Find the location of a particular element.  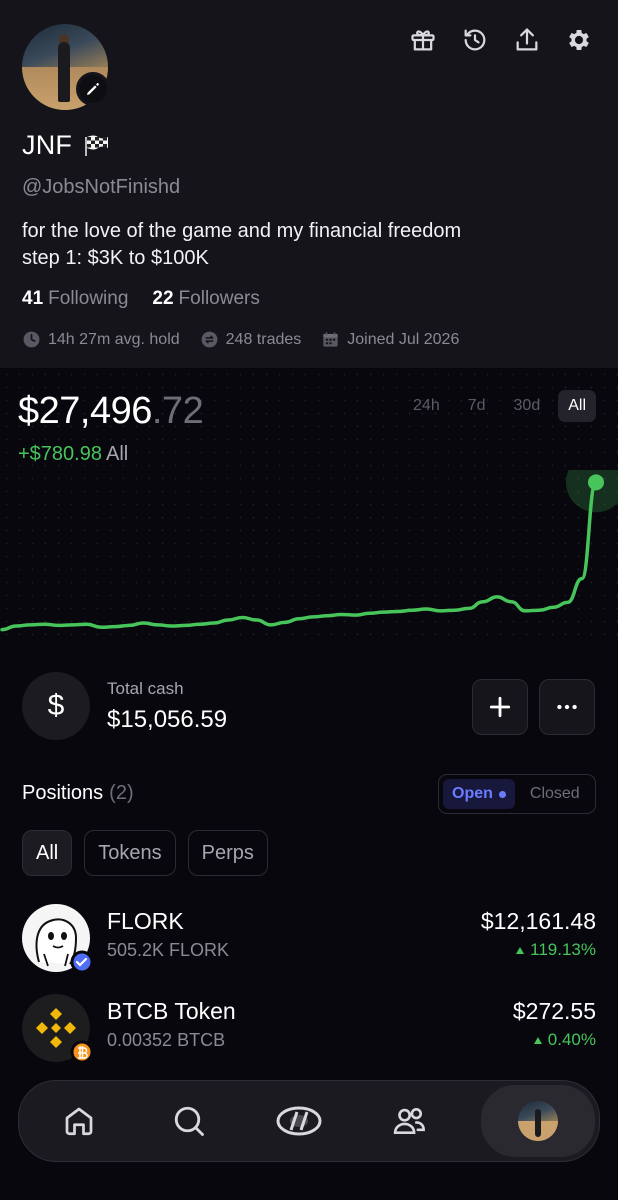

trades-stat: 248 trades is located at coordinates (251, 339).